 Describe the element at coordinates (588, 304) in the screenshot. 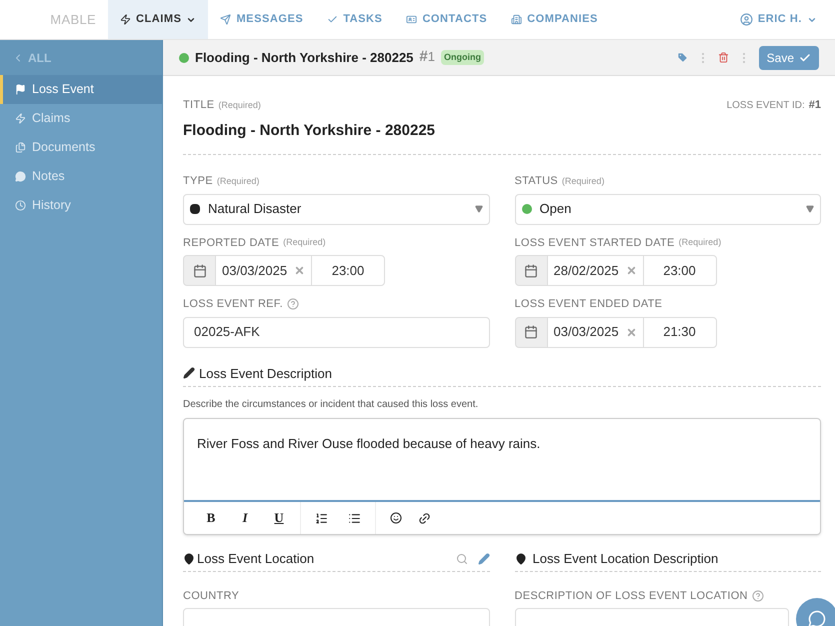

I see `field-label: LOSS EVENT ENDED DATE` at that location.